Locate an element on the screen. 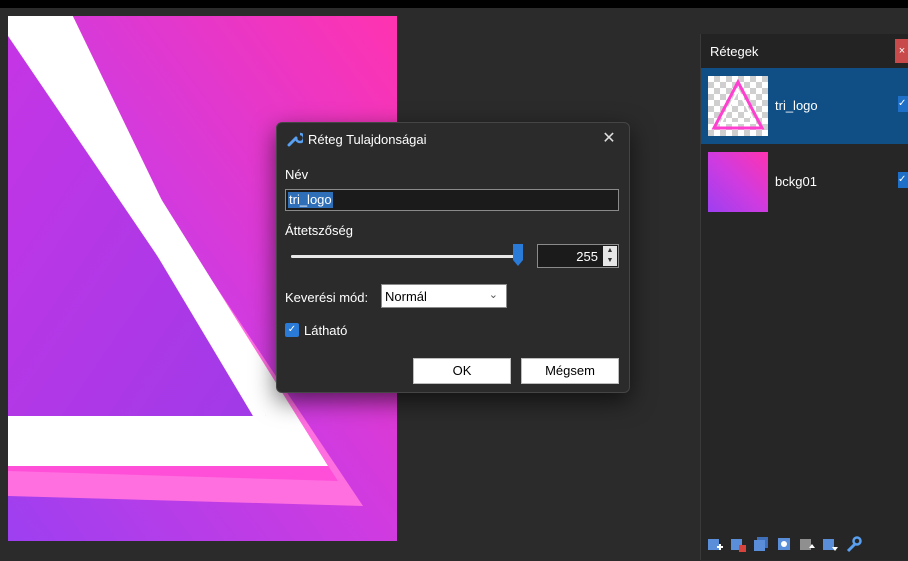 This screenshot has height=561, width=908. opacity-spinbox: 255 ▲ ▼ is located at coordinates (578, 256).